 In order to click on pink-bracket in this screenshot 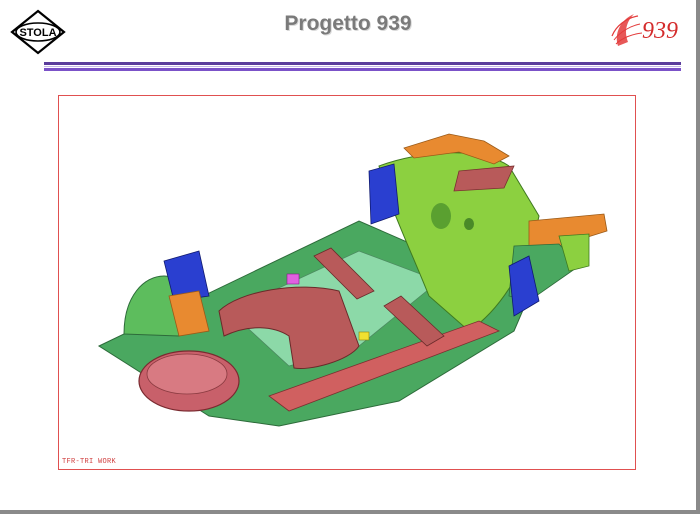, I will do `click(293, 279)`.